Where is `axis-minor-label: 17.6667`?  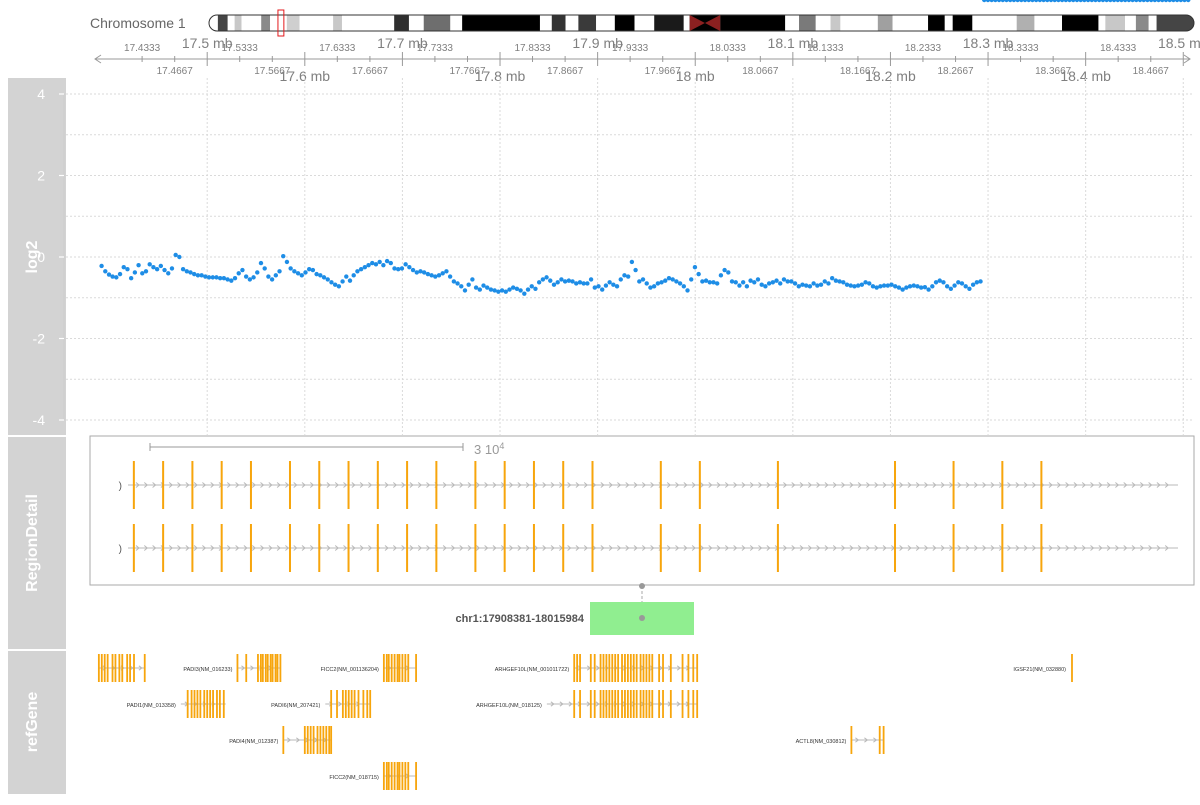 axis-minor-label: 17.6667 is located at coordinates (370, 71).